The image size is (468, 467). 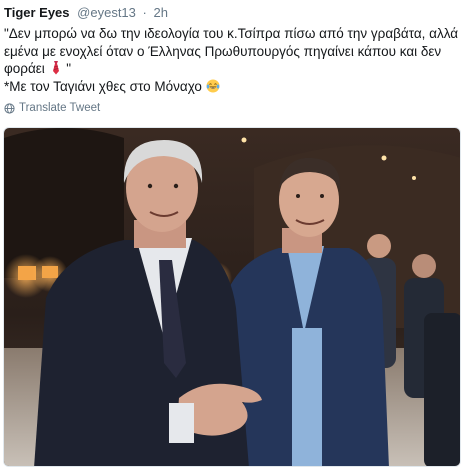 What do you see at coordinates (103, 86) in the screenshot?
I see `tweet-text-fragment: *Με τον Ταγιάνι χθες στο Μόναχο` at bounding box center [103, 86].